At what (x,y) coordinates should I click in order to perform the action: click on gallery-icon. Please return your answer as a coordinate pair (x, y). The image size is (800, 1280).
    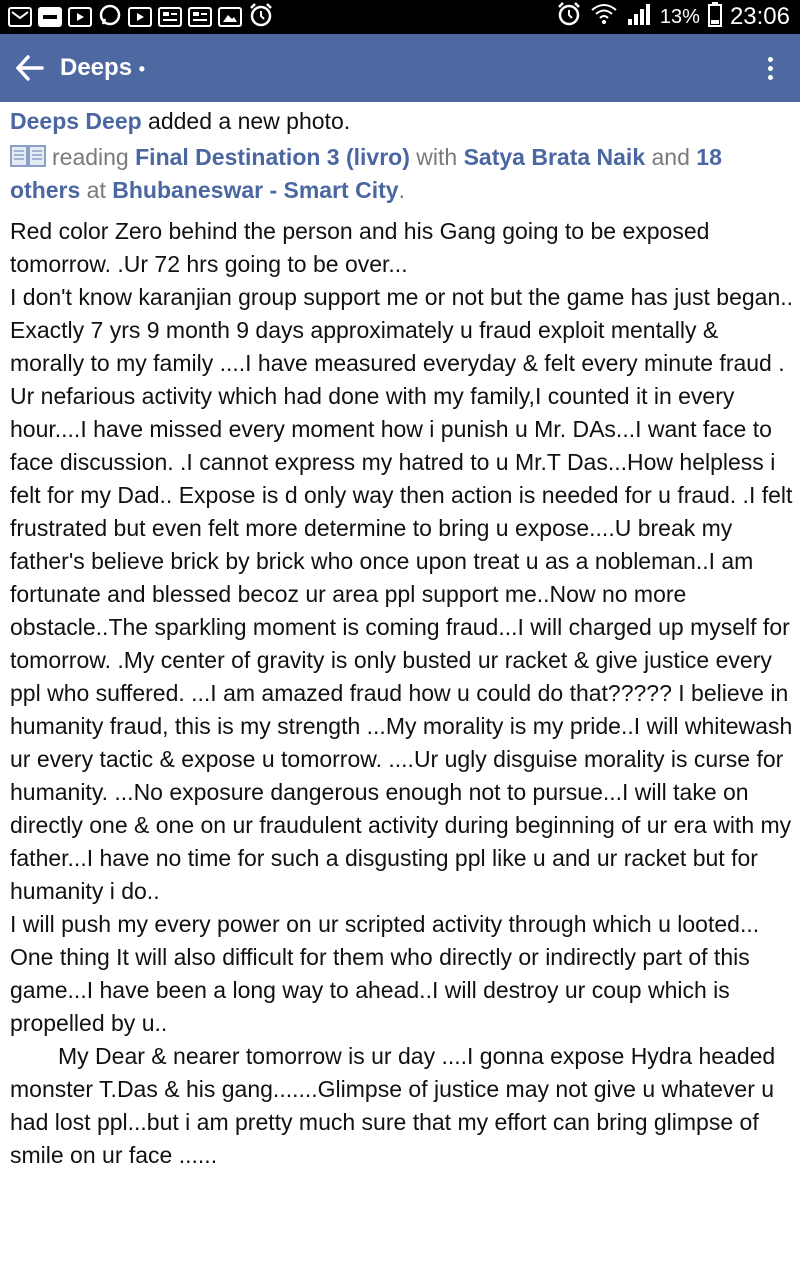
    Looking at the image, I should click on (230, 17).